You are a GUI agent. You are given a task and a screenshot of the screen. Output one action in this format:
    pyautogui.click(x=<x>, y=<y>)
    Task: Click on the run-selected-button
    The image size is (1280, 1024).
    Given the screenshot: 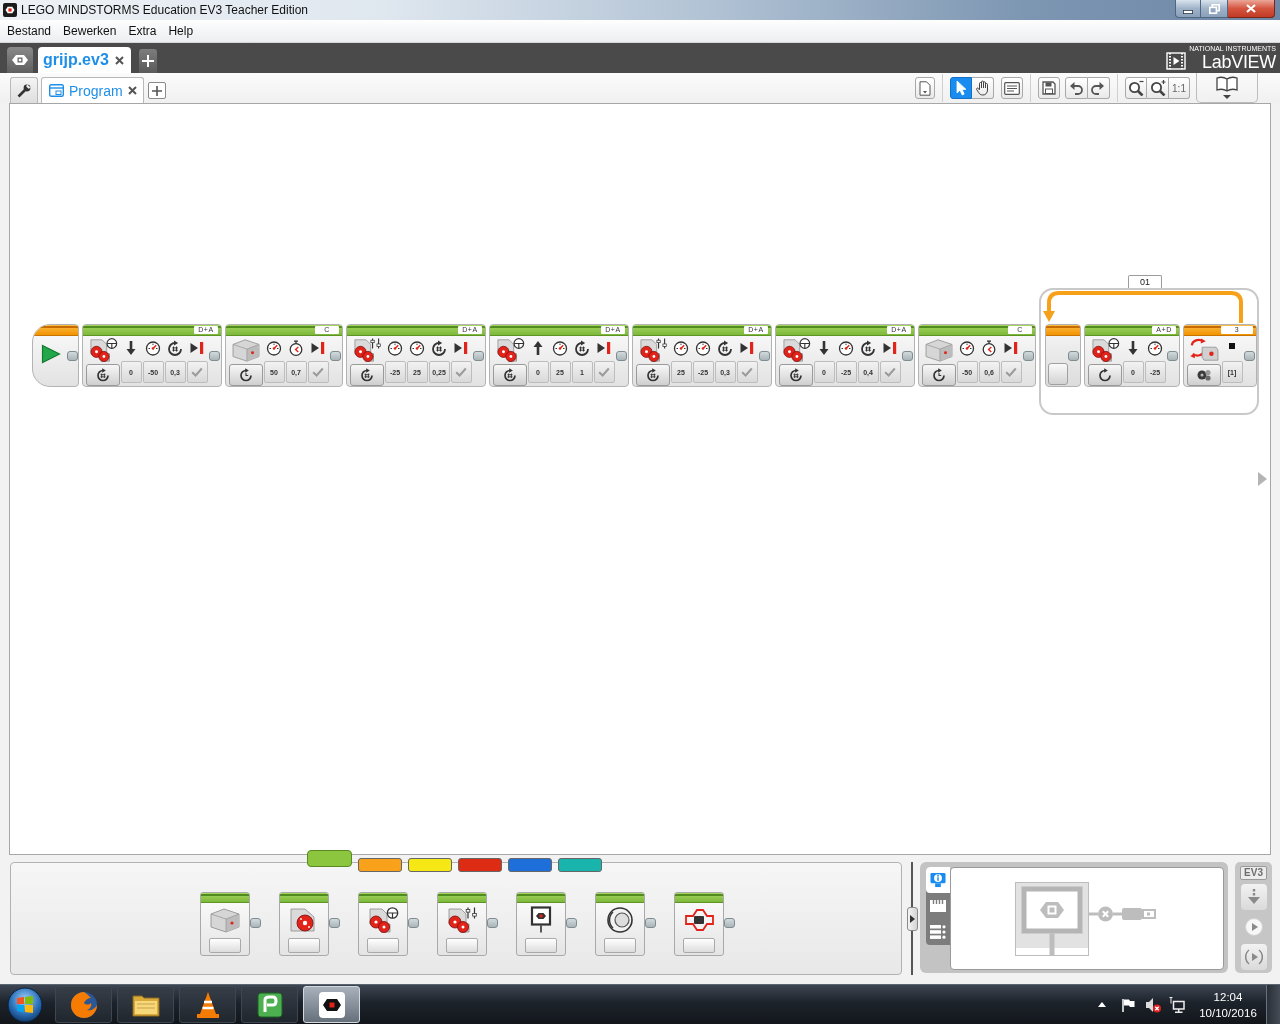 What is the action you would take?
    pyautogui.click(x=1253, y=957)
    